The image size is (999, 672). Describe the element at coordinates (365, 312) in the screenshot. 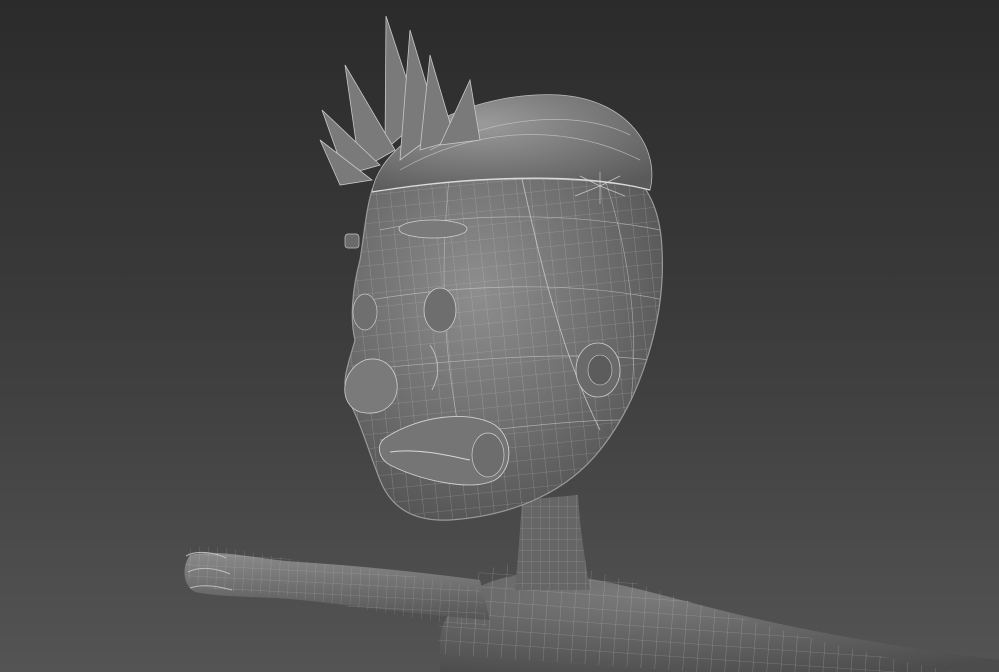

I see `head-nub` at that location.